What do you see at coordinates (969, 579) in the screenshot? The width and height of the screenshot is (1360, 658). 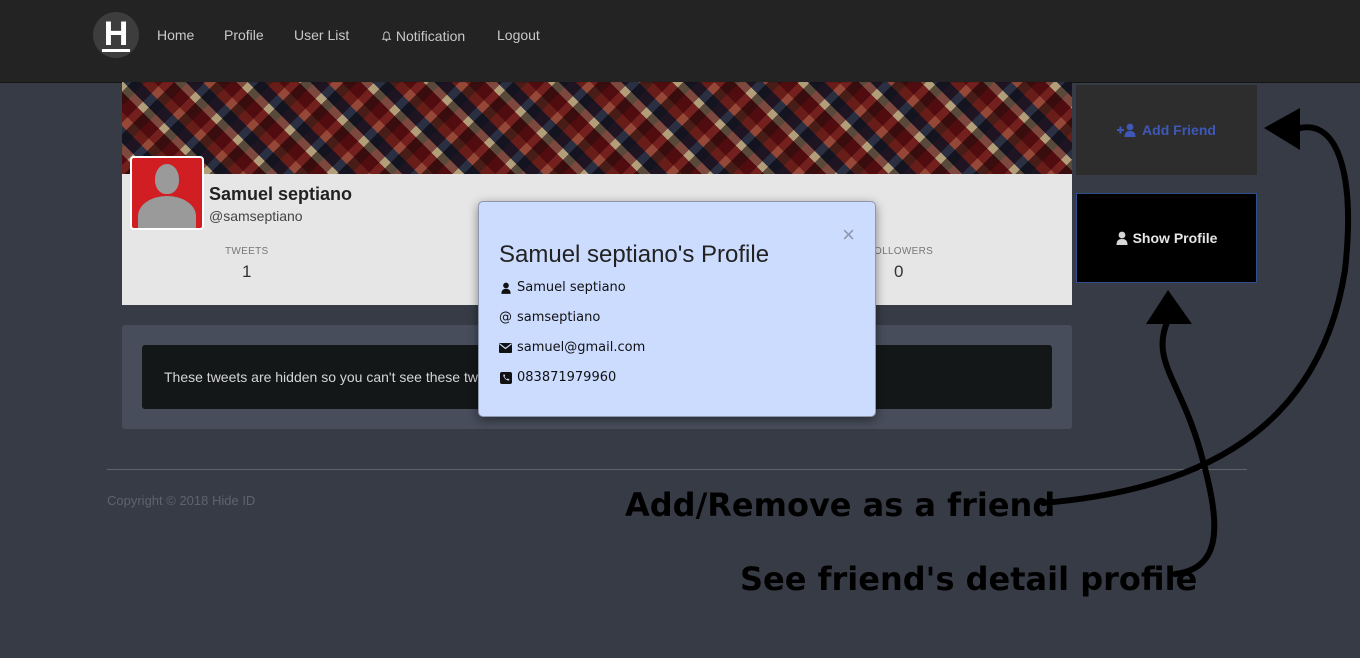 I see `annotation-see-detail: See friend's detail profile` at bounding box center [969, 579].